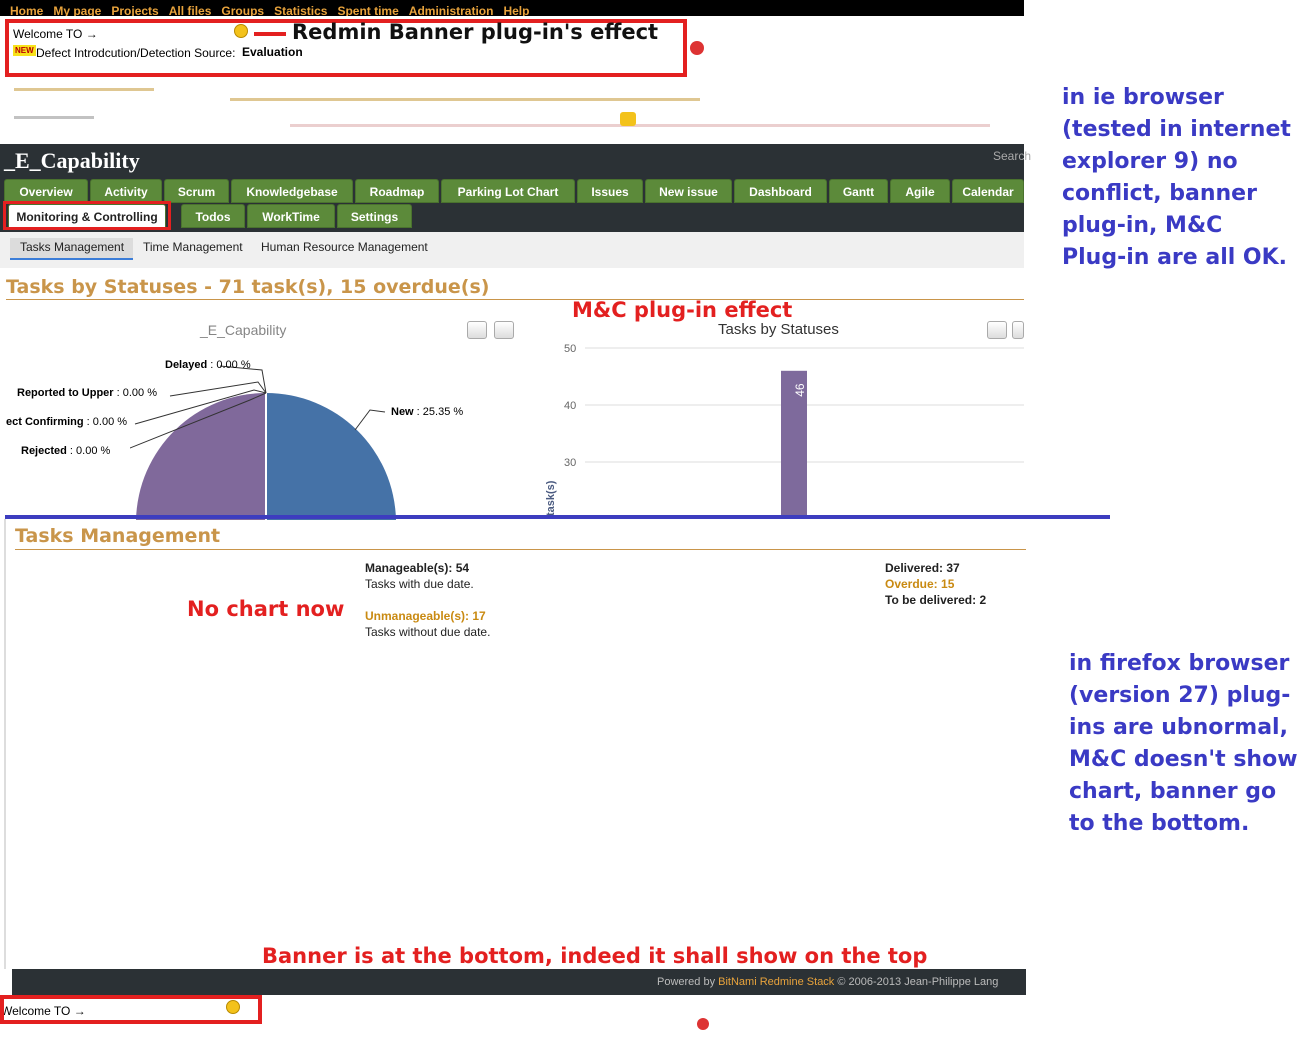 The height and width of the screenshot is (1061, 1311). What do you see at coordinates (520, 549) in the screenshot?
I see `tasks-management-divider` at bounding box center [520, 549].